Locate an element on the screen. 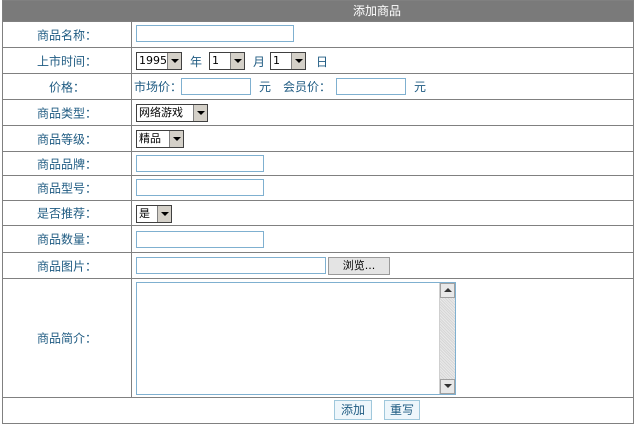 The height and width of the screenshot is (429, 637). product-name-input is located at coordinates (215, 33).